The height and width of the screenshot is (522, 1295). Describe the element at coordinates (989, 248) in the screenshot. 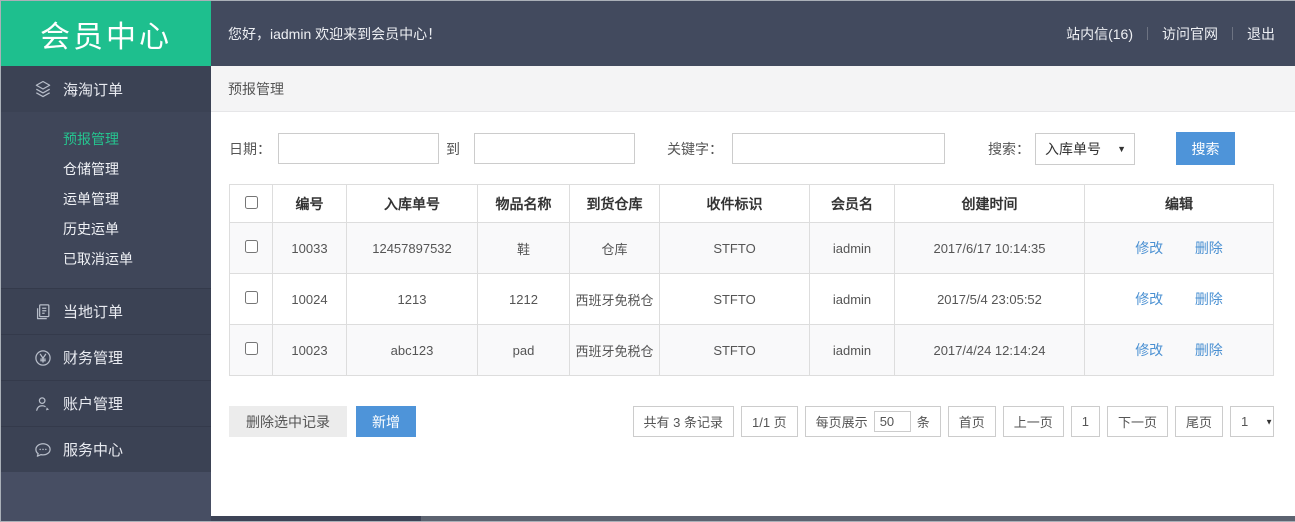

I see `cell-created: 2017/6/17 10:14:35` at that location.